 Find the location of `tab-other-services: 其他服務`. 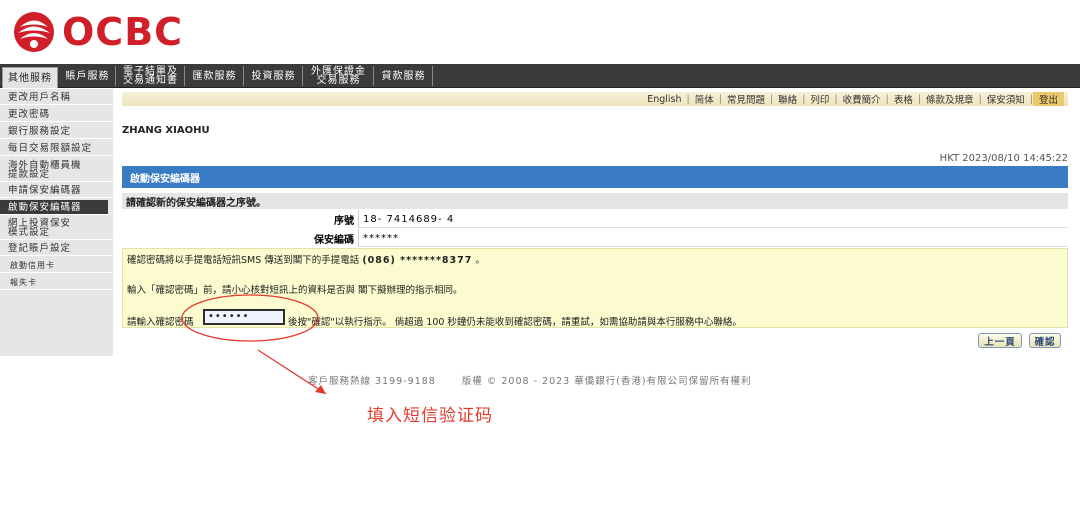

tab-other-services: 其他服務 is located at coordinates (30, 77).